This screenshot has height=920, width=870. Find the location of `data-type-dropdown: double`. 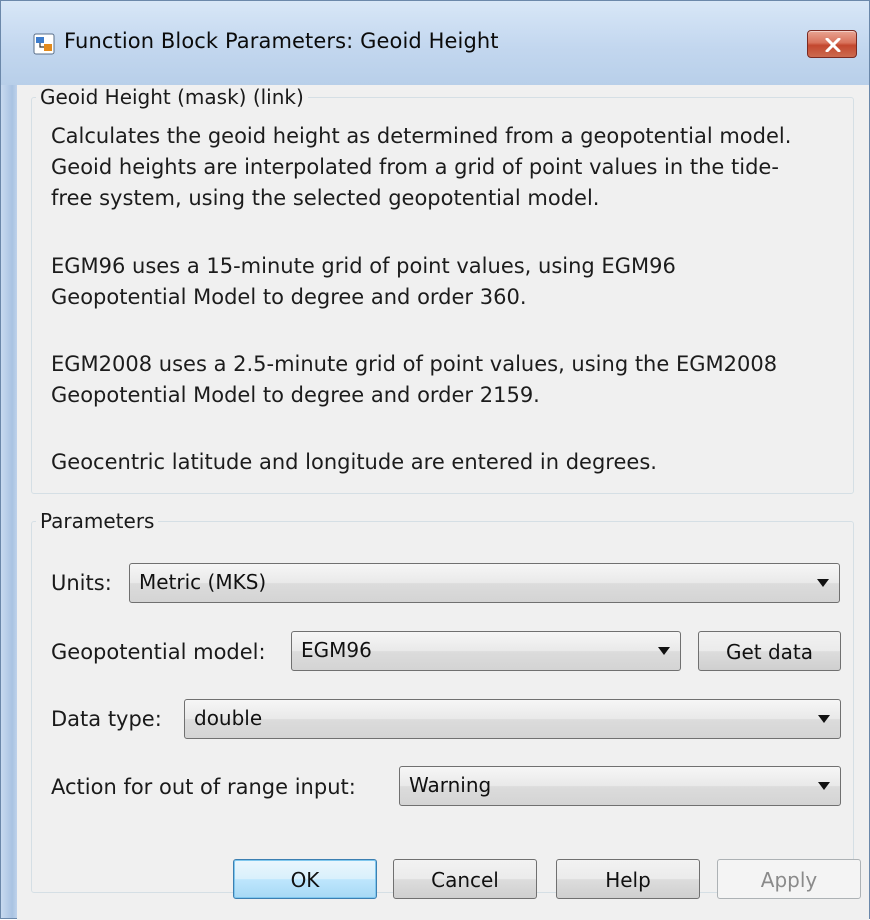

data-type-dropdown: double is located at coordinates (512, 719).